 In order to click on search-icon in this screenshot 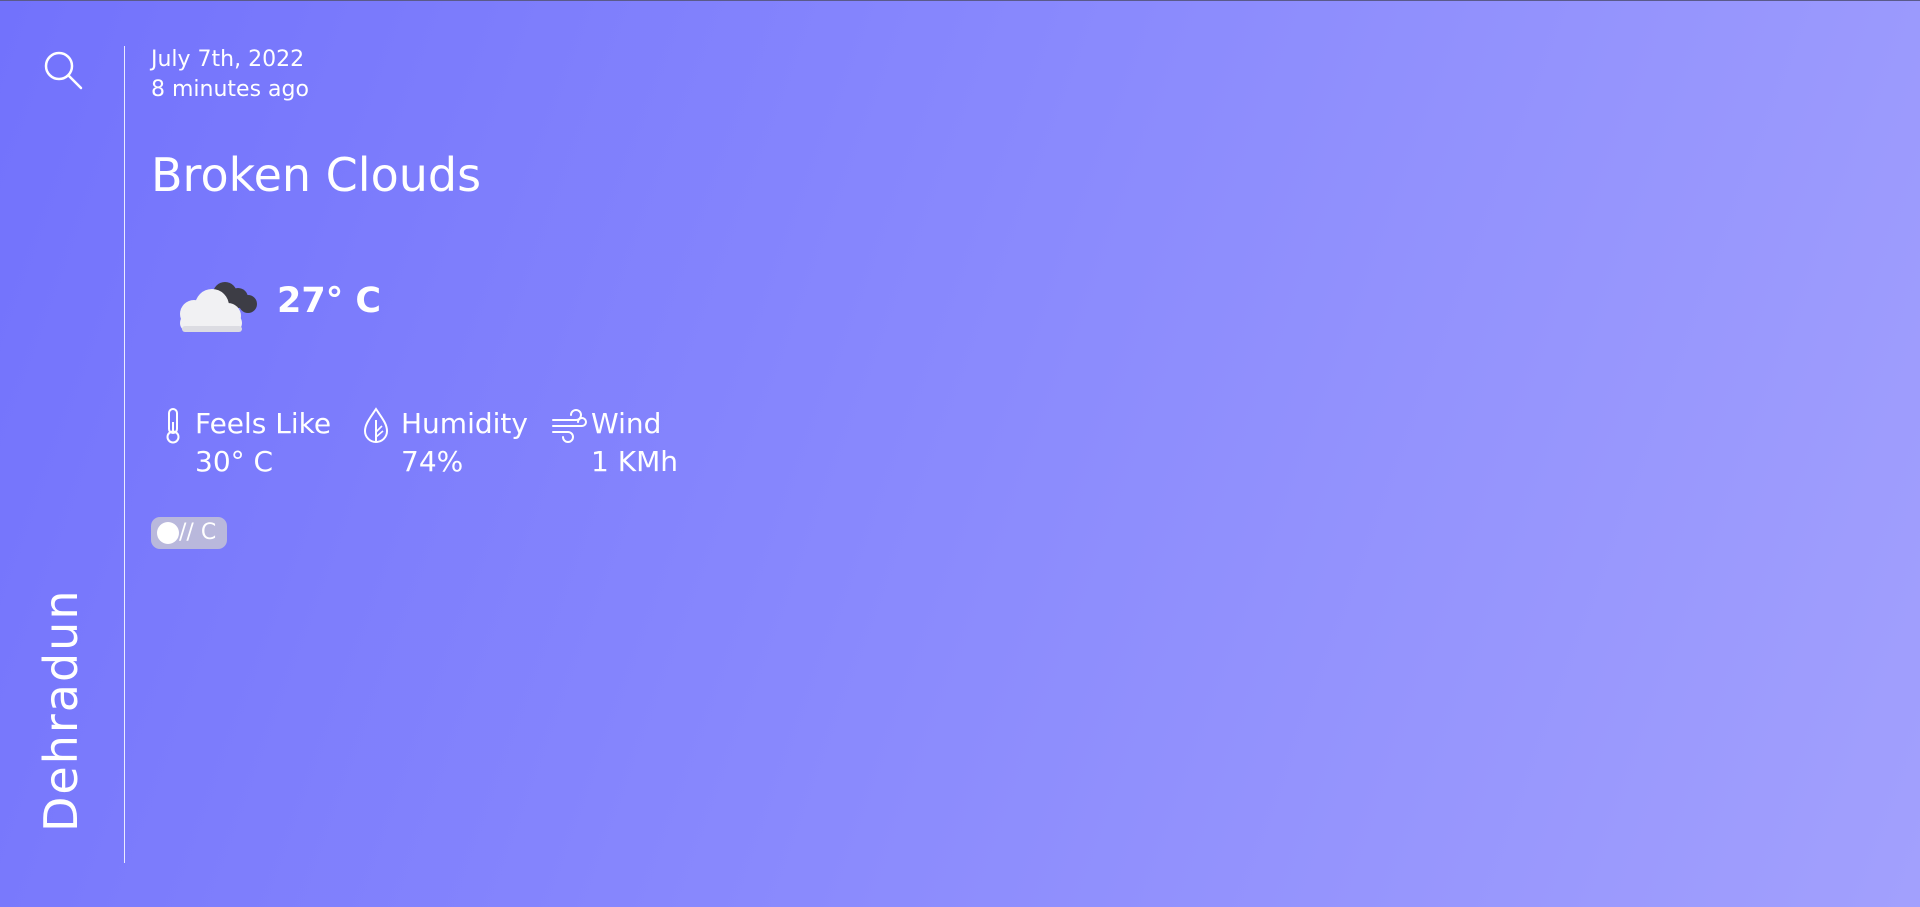, I will do `click(62, 69)`.